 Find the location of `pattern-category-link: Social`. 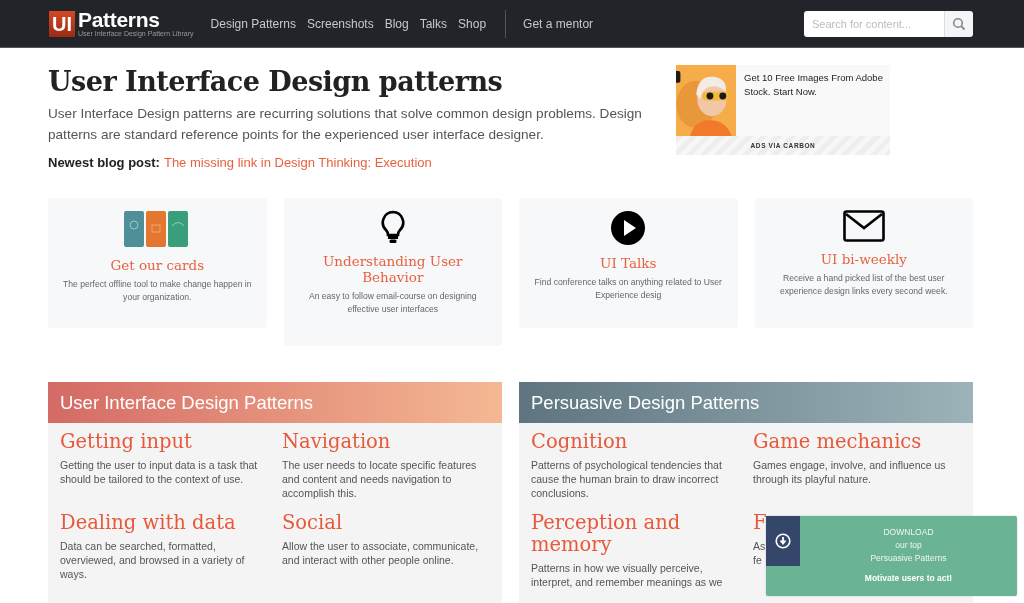

pattern-category-link: Social is located at coordinates (312, 523).